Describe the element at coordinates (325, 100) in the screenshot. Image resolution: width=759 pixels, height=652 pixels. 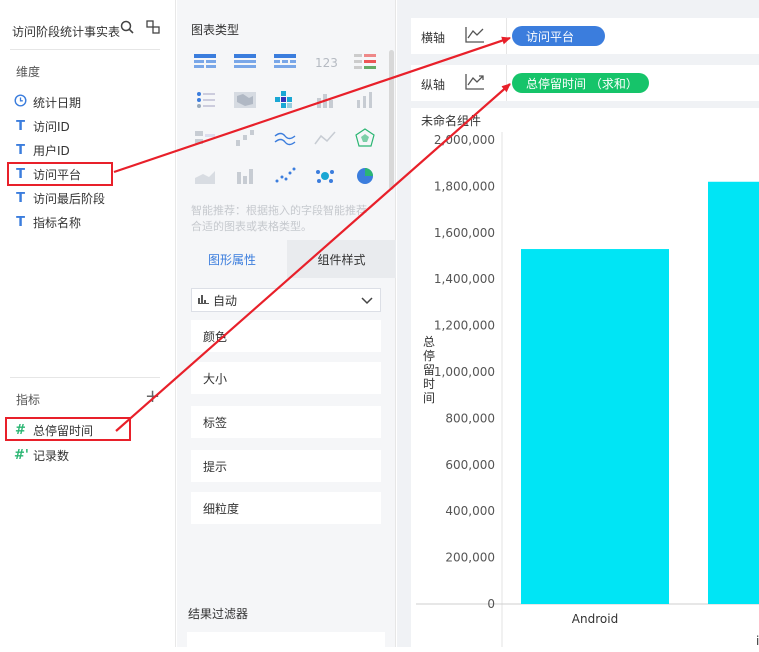
I see `stacked-bar-icon` at that location.